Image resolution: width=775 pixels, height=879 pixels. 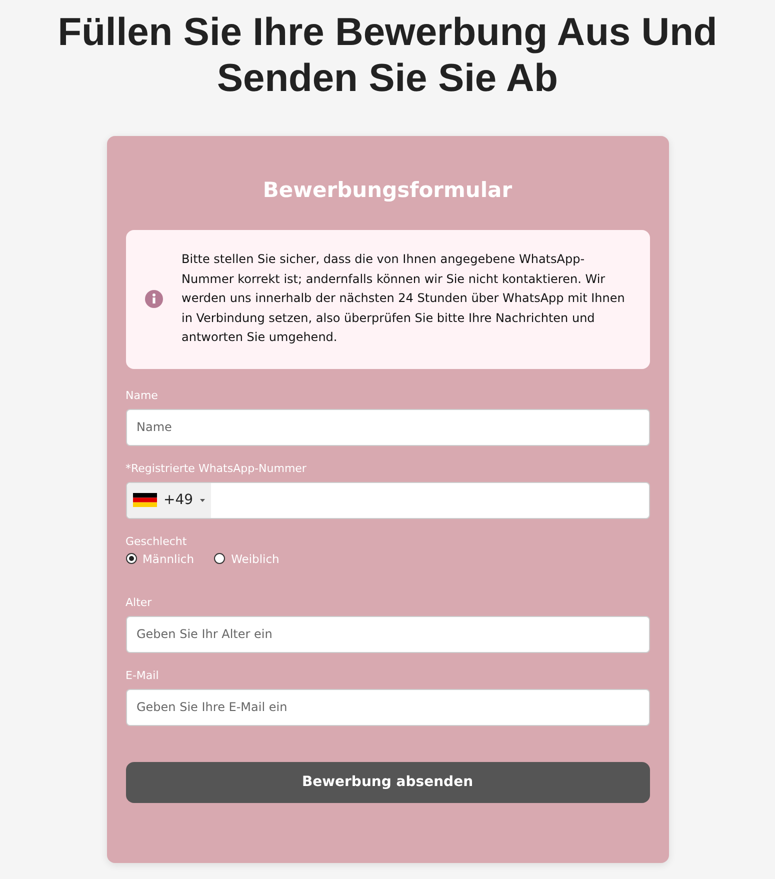 I want to click on country-code: +49, so click(x=179, y=500).